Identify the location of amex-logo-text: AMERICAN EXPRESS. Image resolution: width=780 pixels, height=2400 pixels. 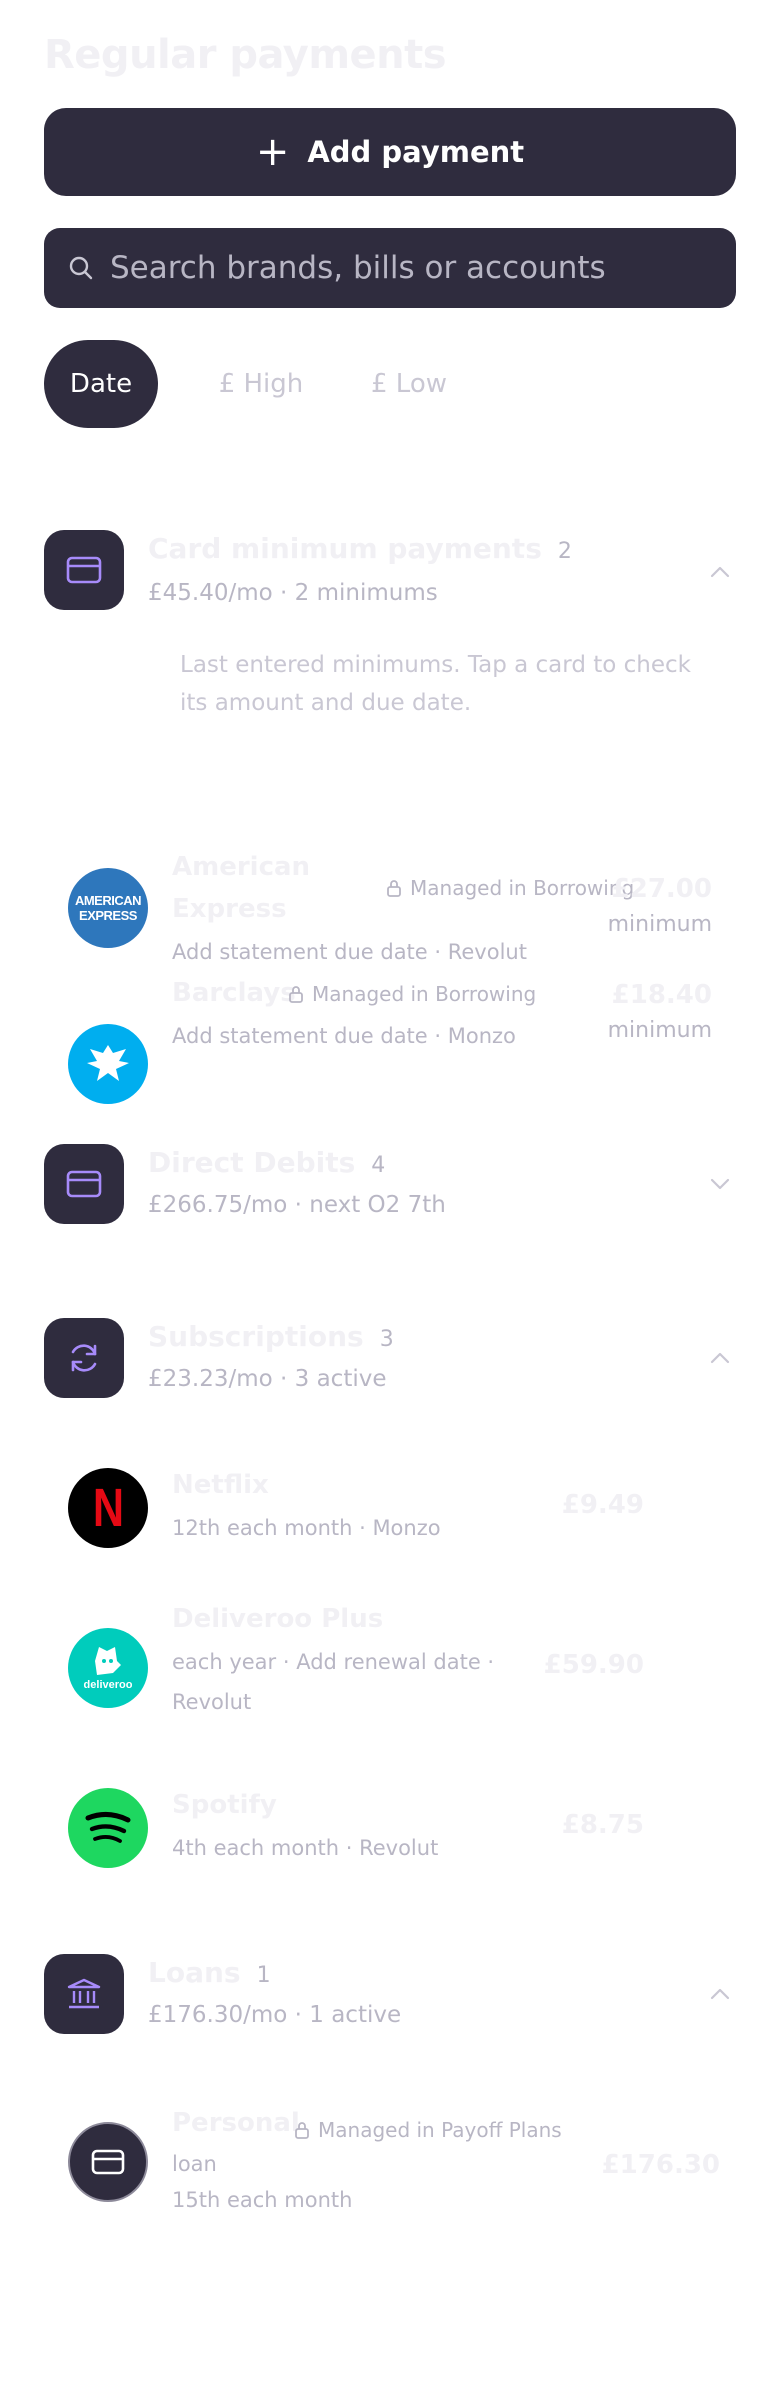
(108, 908).